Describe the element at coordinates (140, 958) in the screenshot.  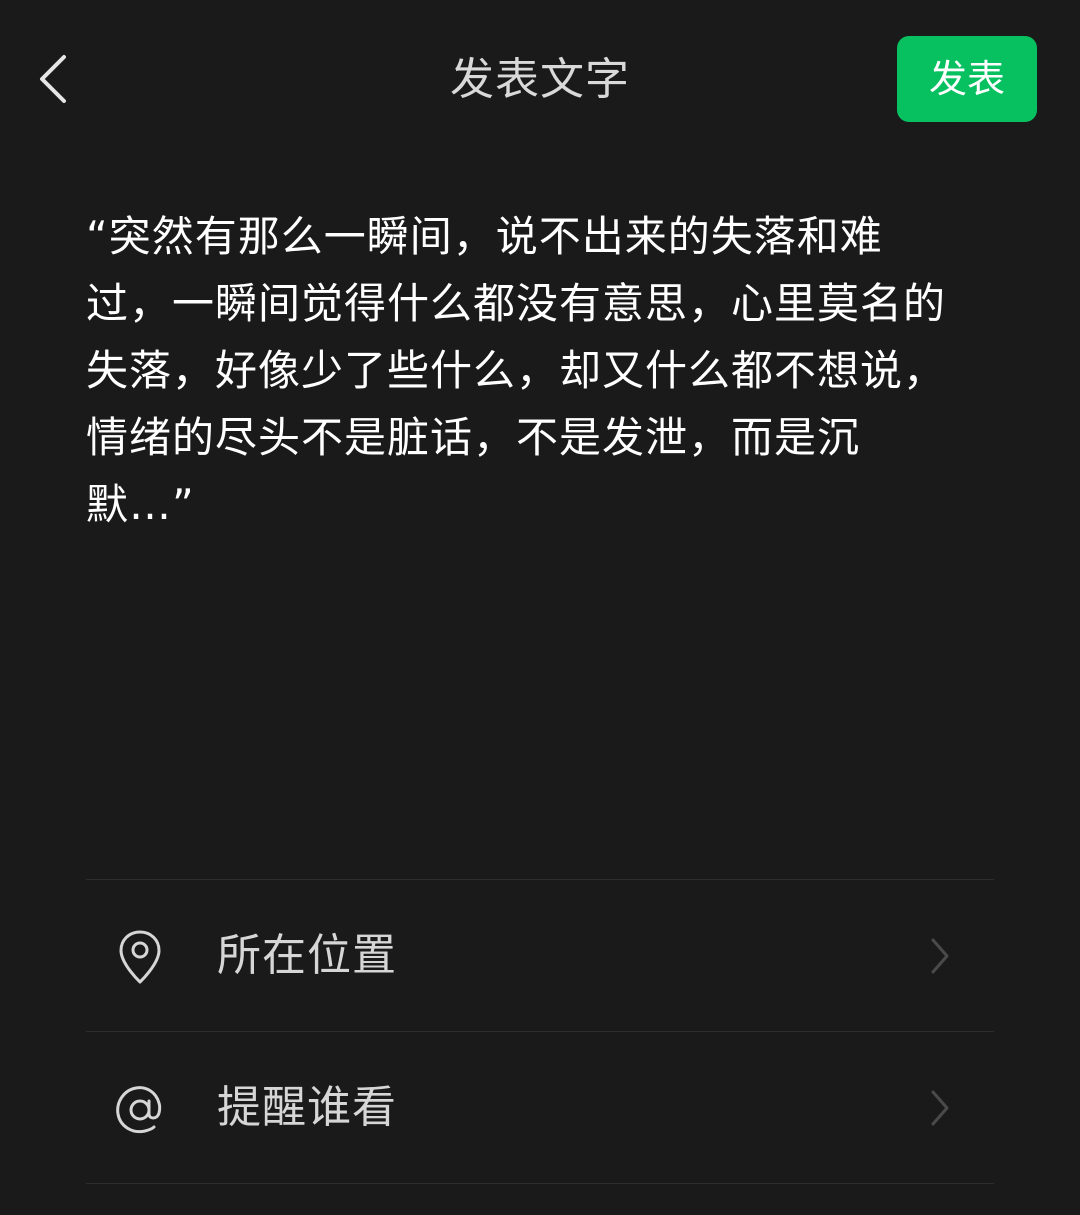
I see `location-pin-icon` at that location.